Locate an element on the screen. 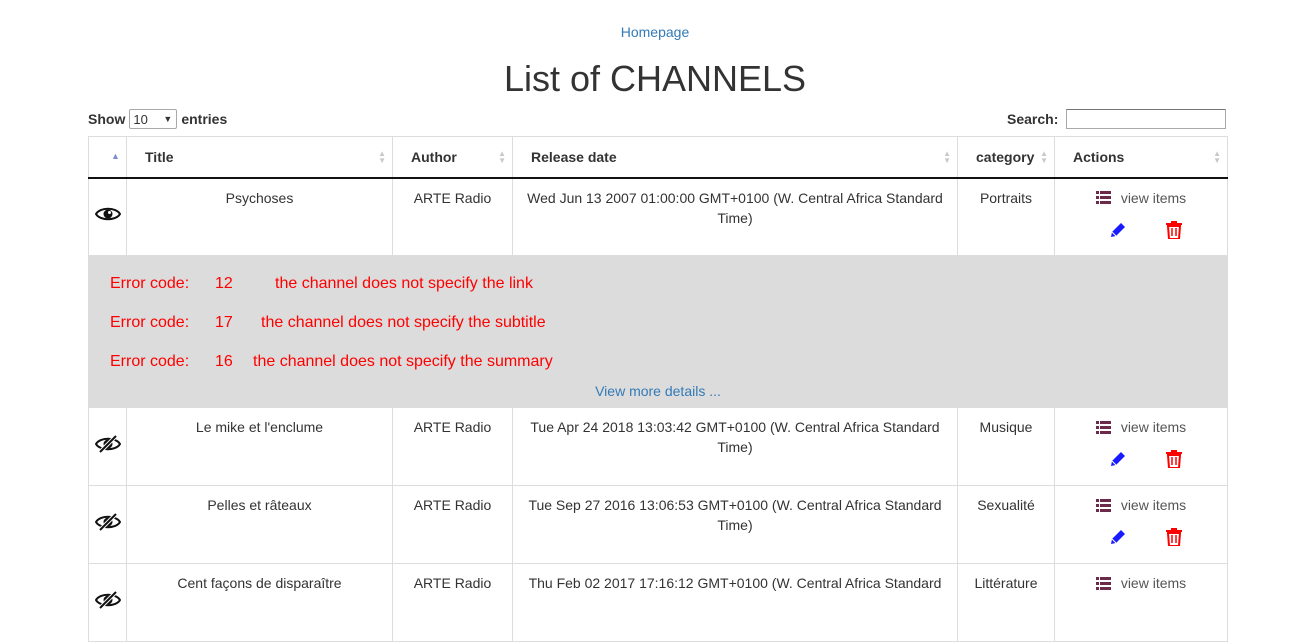  title-cell: Cent façons de disparaître is located at coordinates (259, 602).